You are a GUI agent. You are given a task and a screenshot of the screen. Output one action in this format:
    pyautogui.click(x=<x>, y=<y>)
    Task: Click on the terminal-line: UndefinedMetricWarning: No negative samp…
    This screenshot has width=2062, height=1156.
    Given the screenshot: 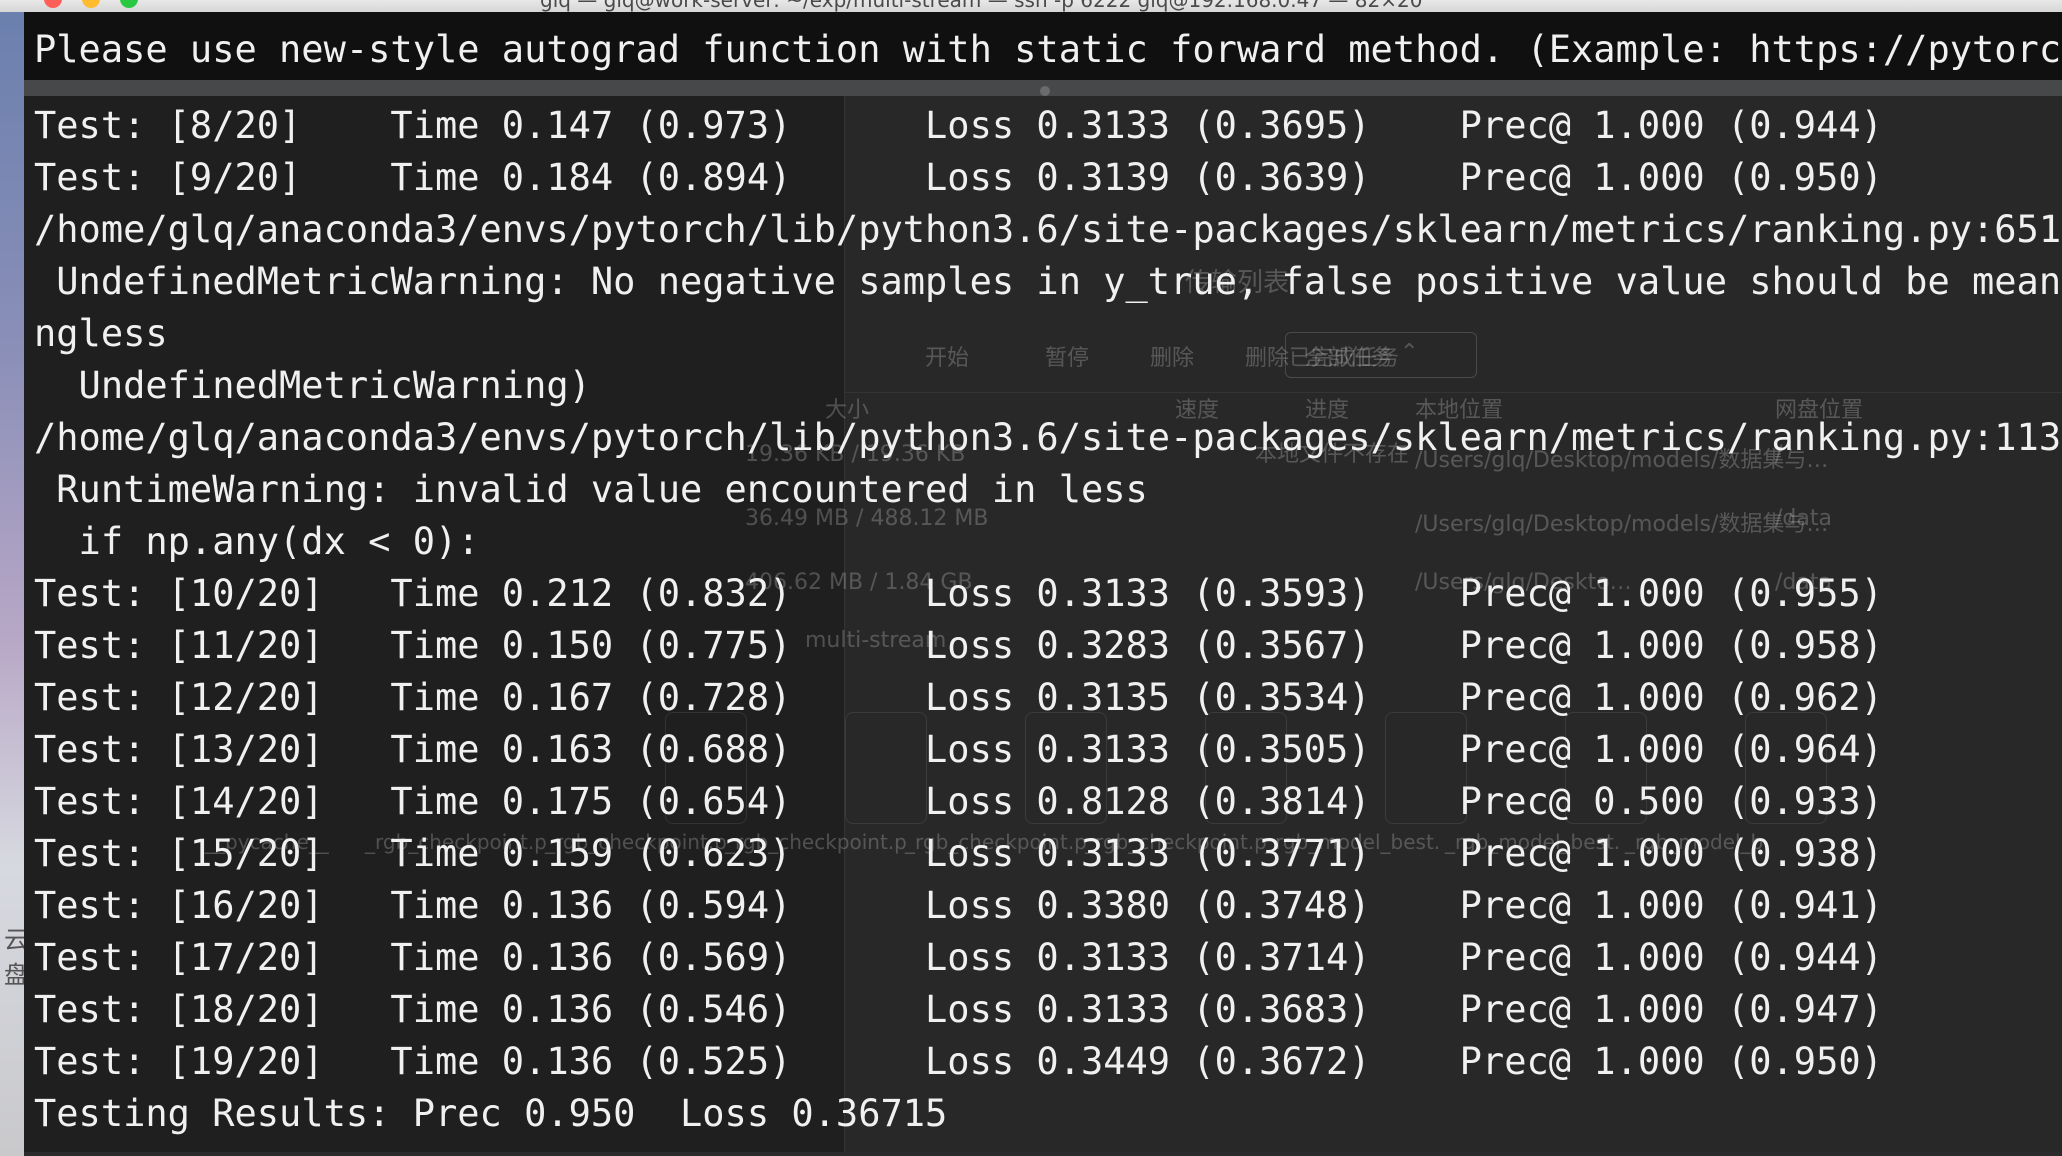 What is the action you would take?
    pyautogui.click(x=1048, y=281)
    